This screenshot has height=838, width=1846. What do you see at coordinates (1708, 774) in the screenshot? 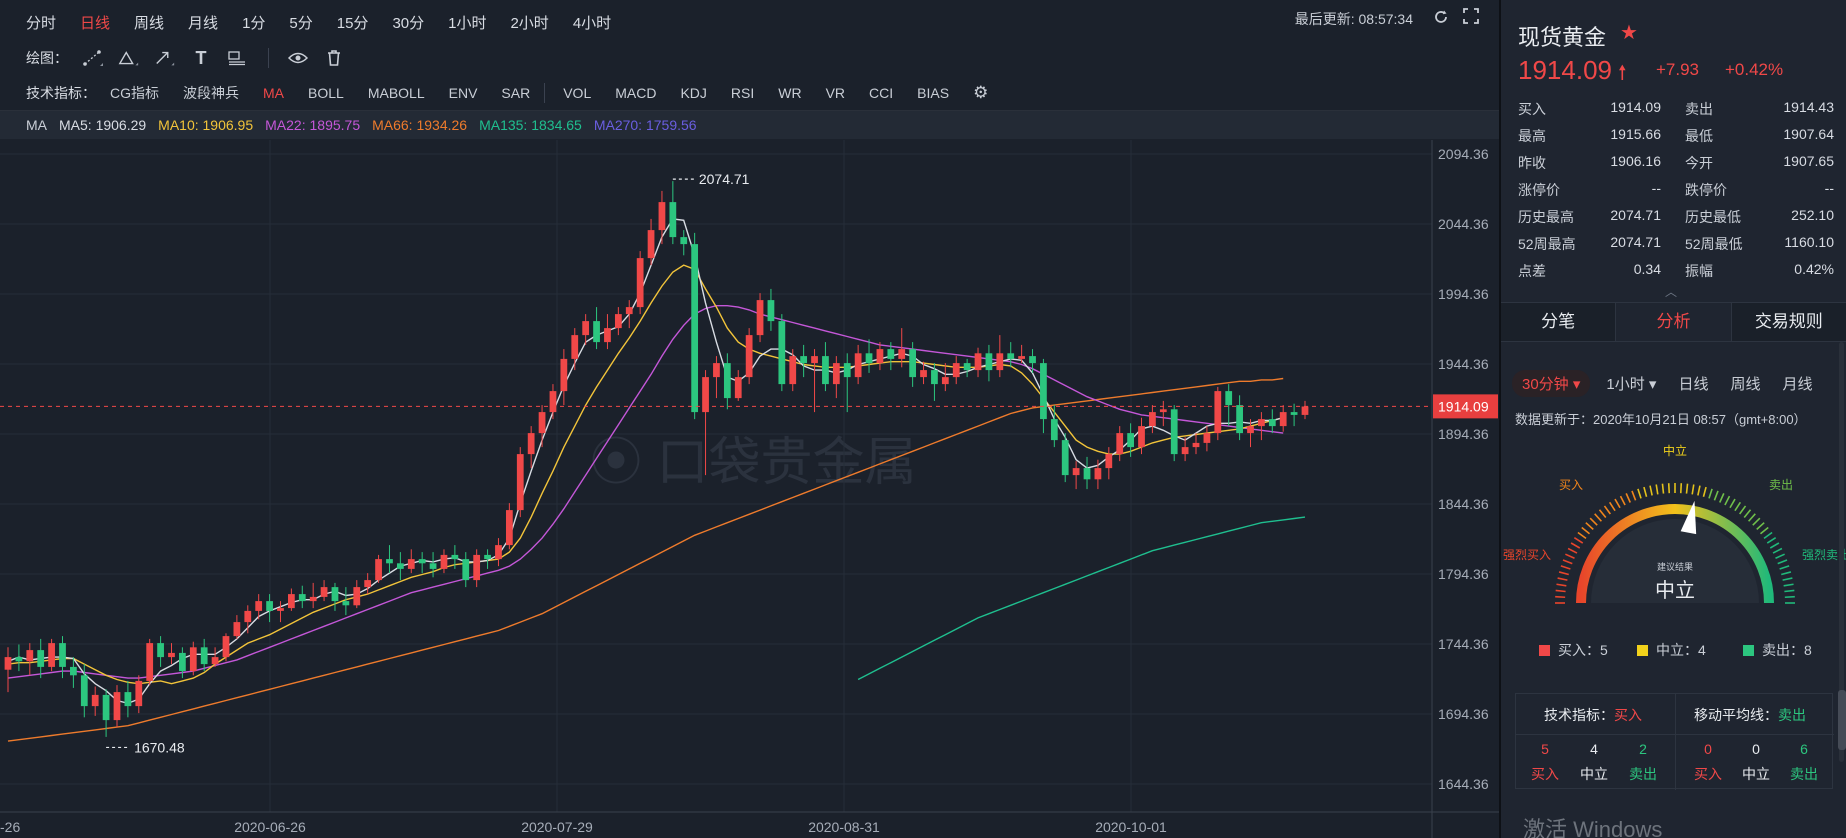
I see `ma-buy-label: 买入` at bounding box center [1708, 774].